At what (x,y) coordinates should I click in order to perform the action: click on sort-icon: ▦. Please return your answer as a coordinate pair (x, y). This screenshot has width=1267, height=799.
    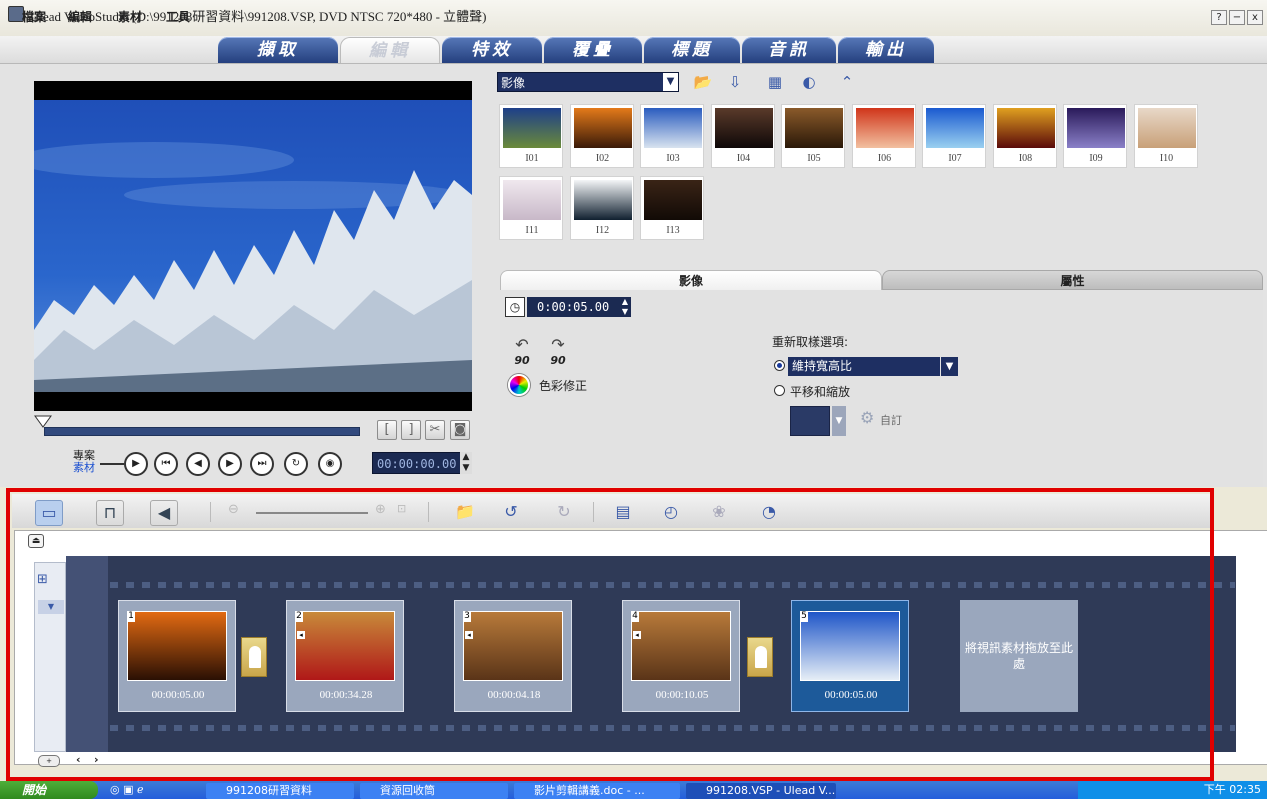
    Looking at the image, I should click on (775, 82).